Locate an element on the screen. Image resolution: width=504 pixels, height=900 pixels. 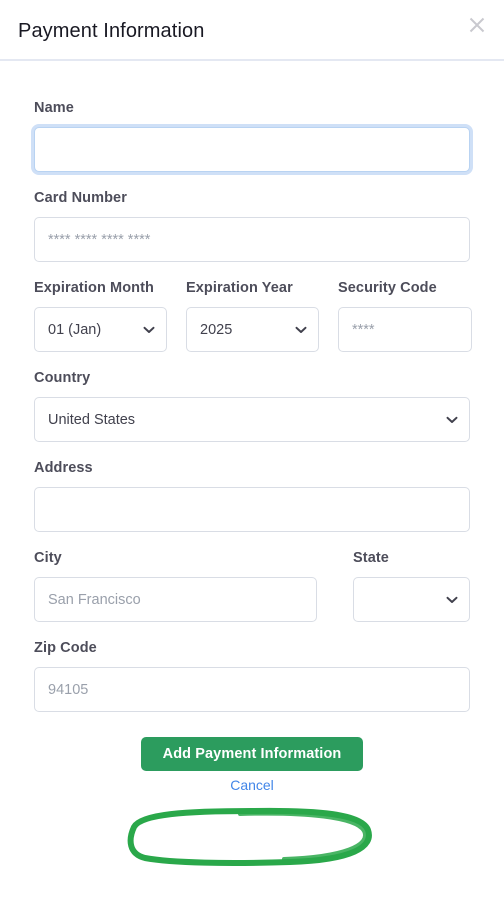
annotation-ellipse is located at coordinates (249, 836).